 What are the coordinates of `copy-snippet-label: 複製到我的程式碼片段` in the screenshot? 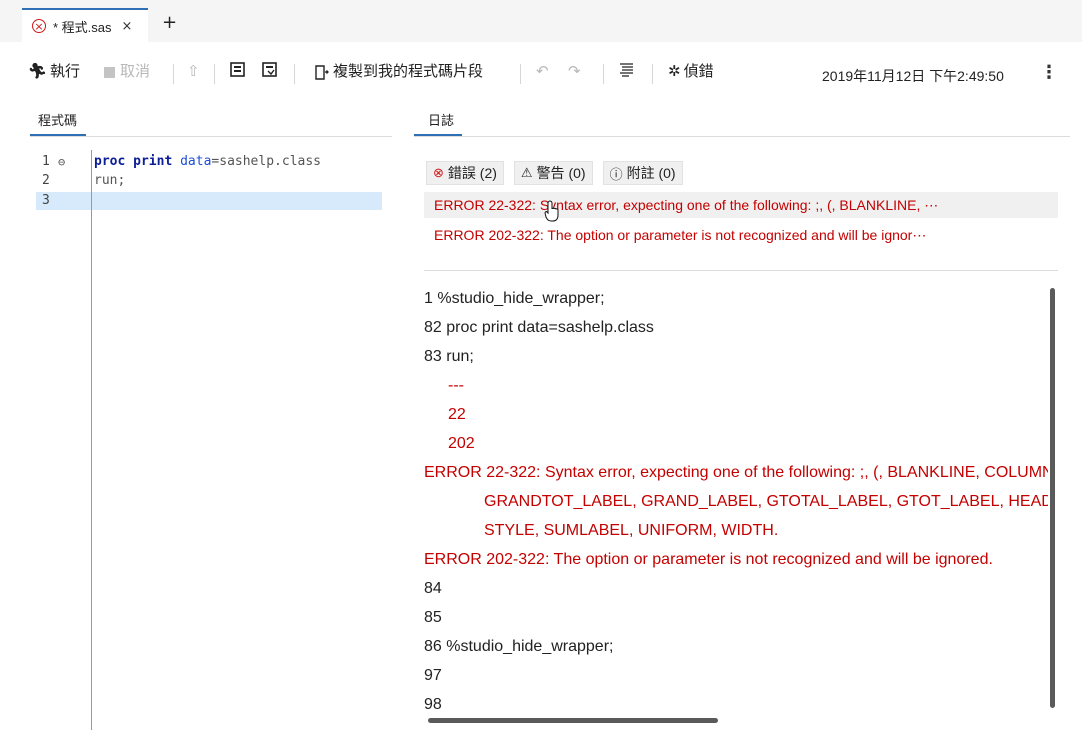 It's located at (408, 71).